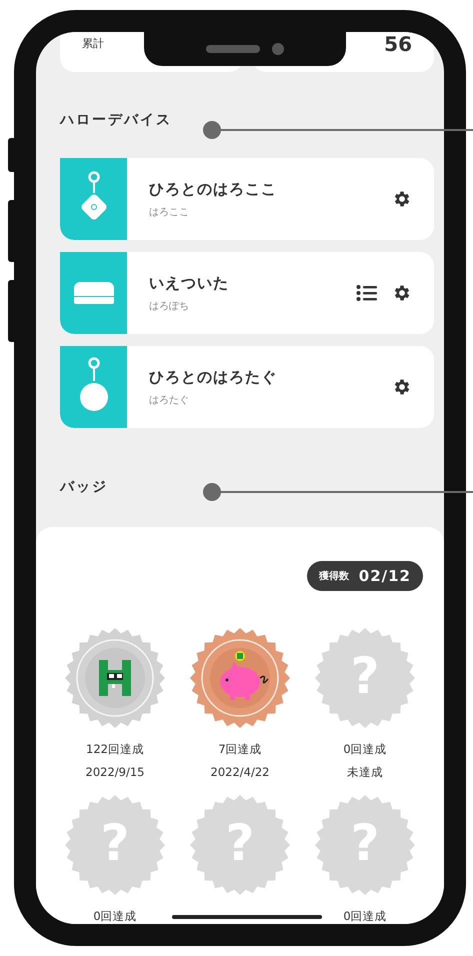 The image size is (473, 956). Describe the element at coordinates (115, 749) in the screenshot. I see `badge-count: 122回達成` at that location.